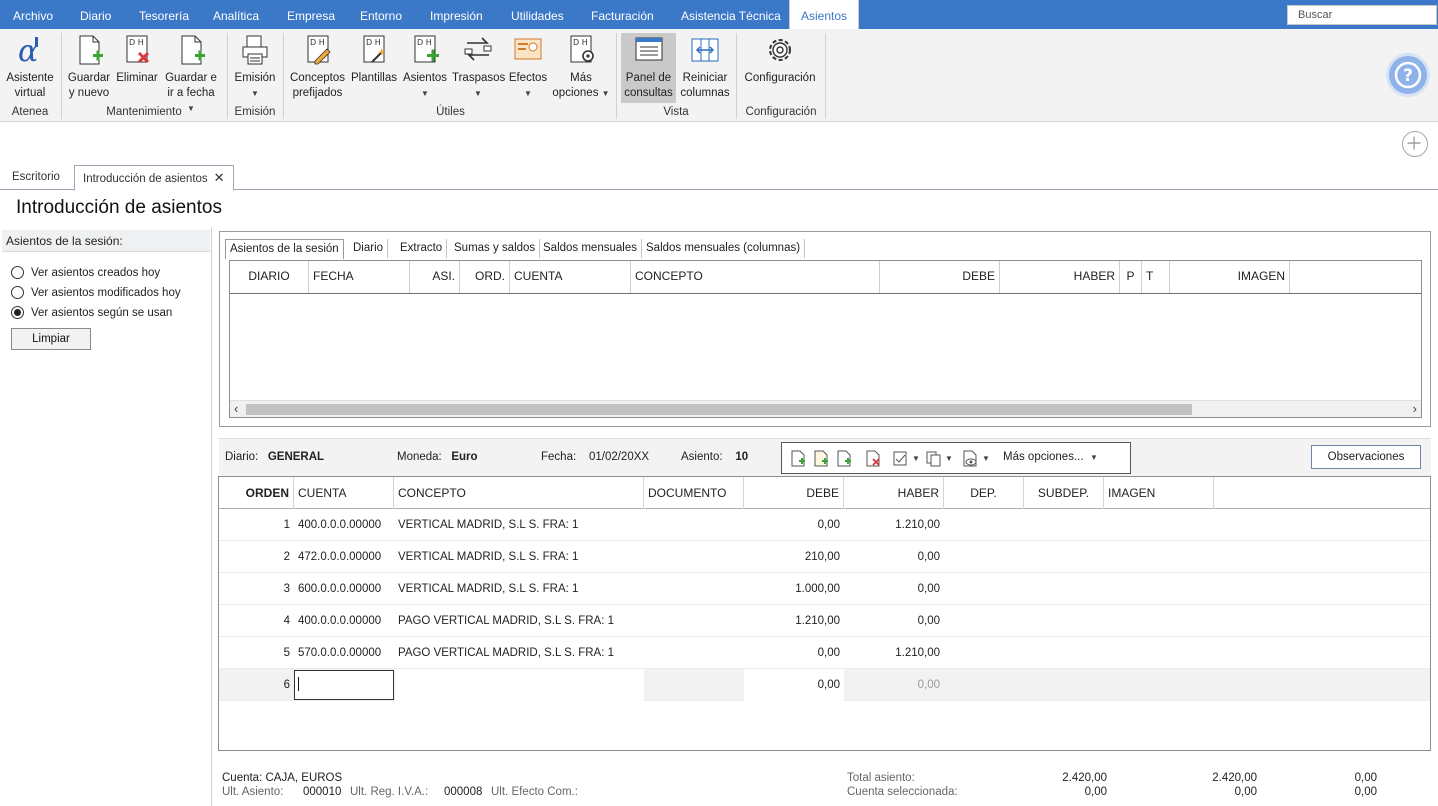 Image resolution: width=1438 pixels, height=806 pixels. I want to click on tab-saldos-mensuales-columnas: Saldos mensuales (columnas), so click(724, 248).